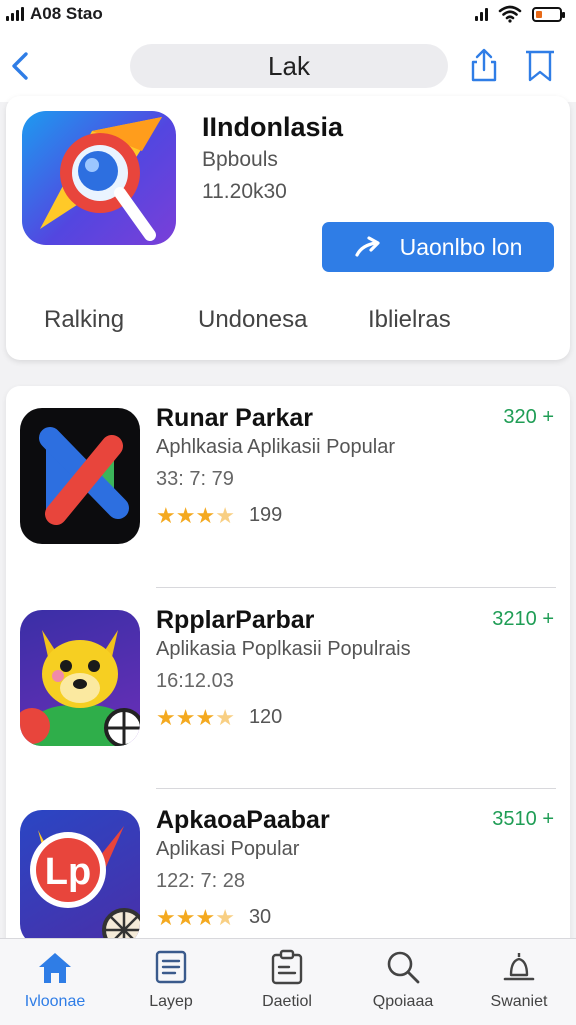 This screenshot has width=576, height=1025. What do you see at coordinates (55, 968) in the screenshot?
I see `home-icon` at bounding box center [55, 968].